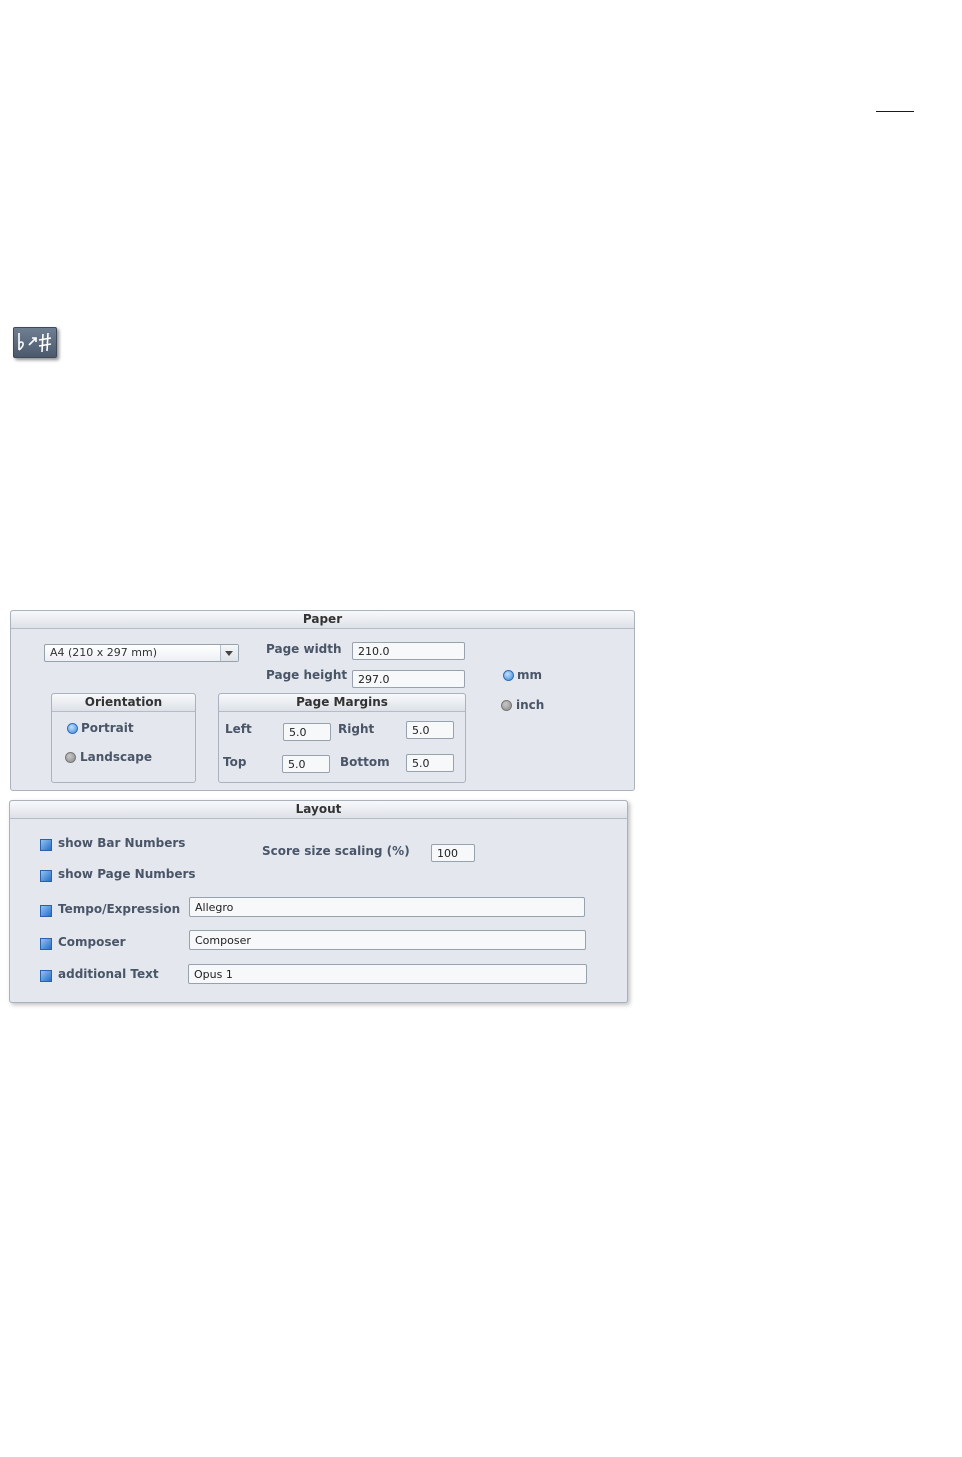 Image resolution: width=962 pixels, height=1457 pixels. I want to click on margin-top-label: Top, so click(235, 762).